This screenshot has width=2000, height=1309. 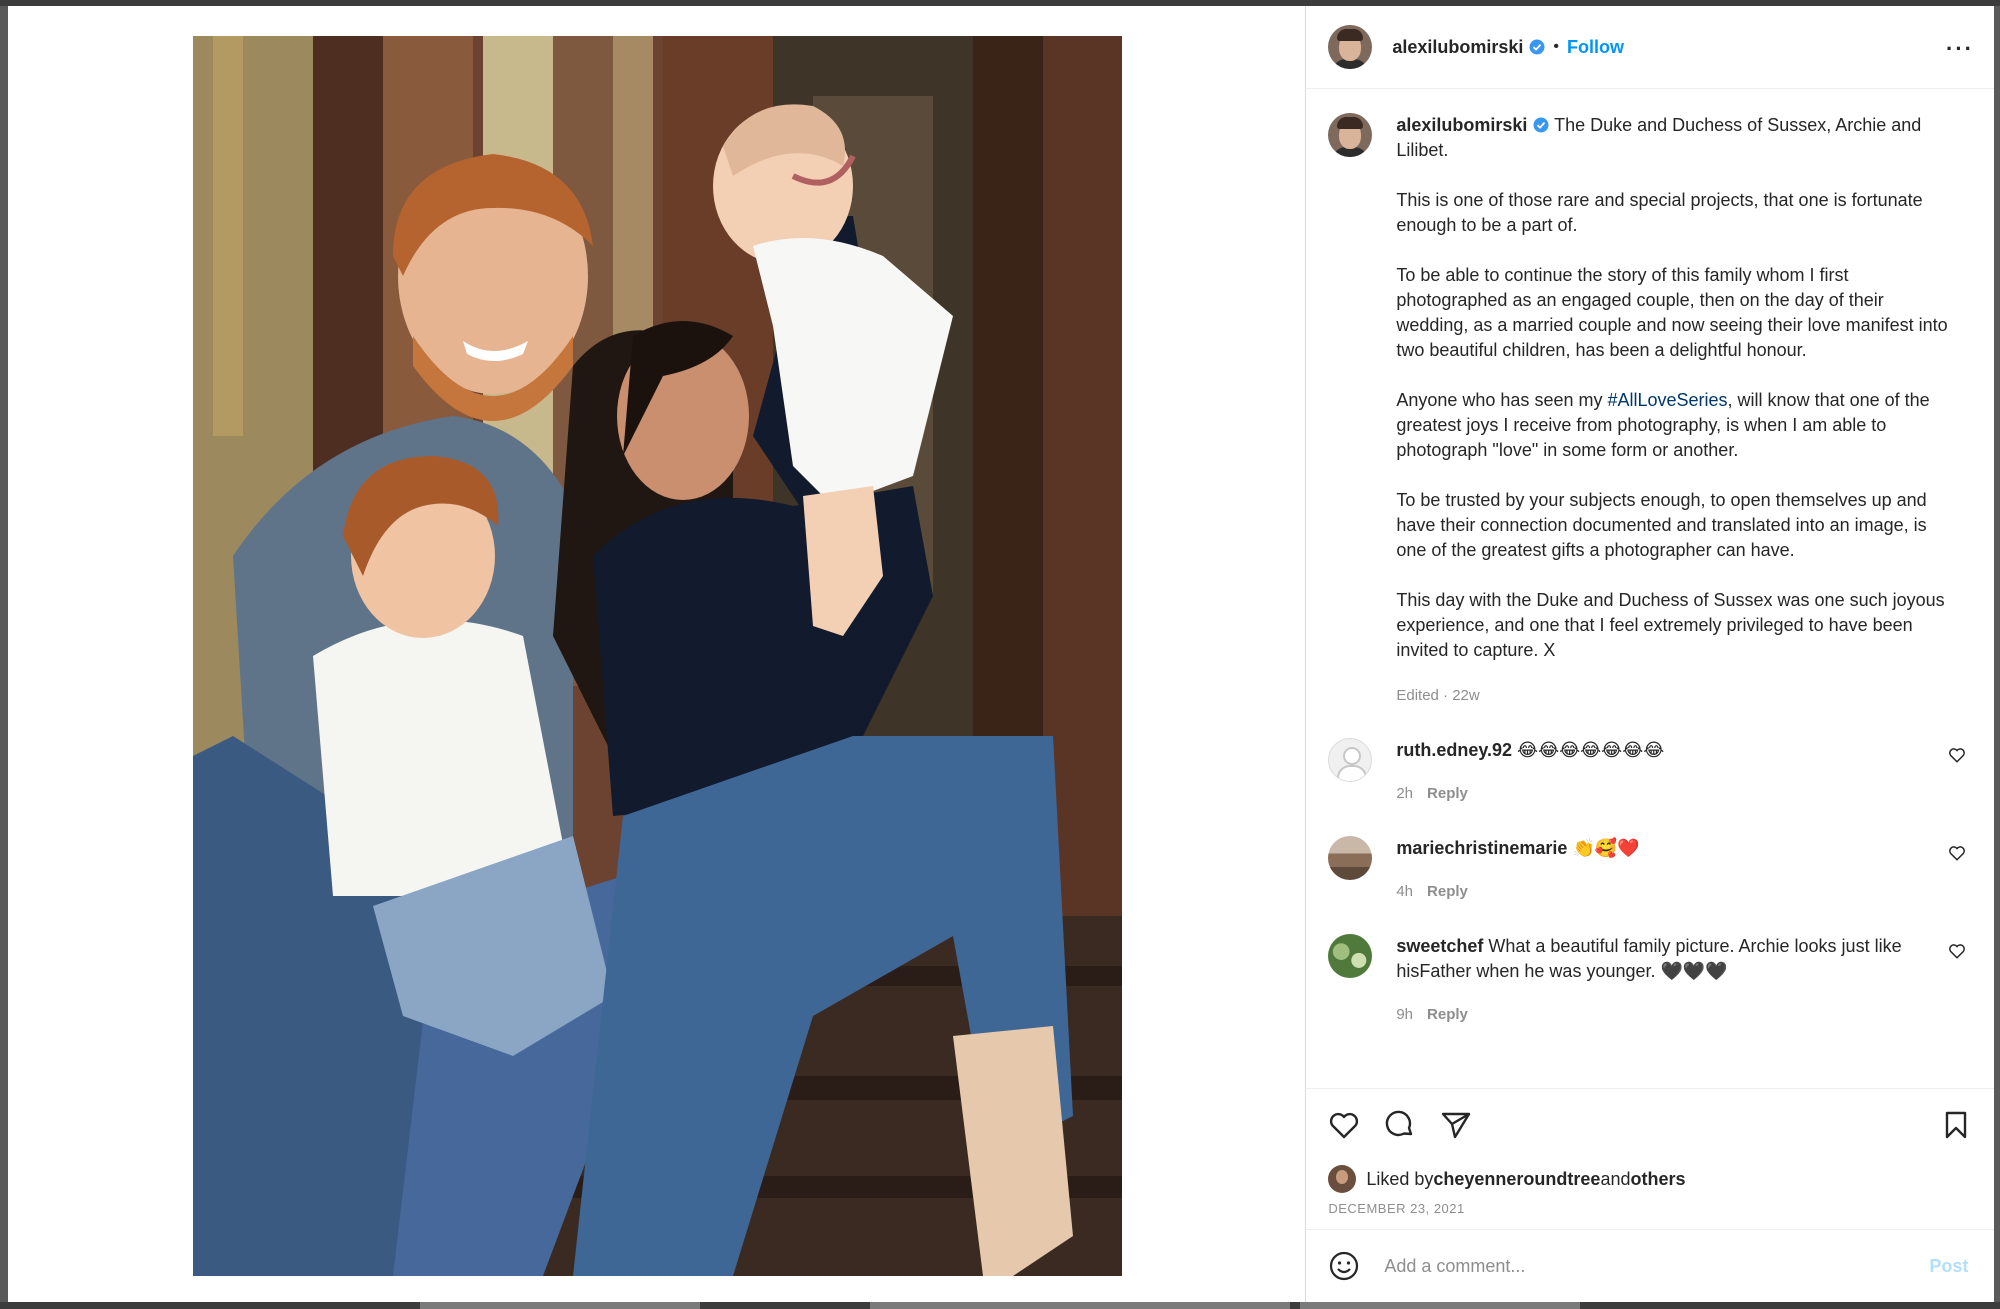 I want to click on author-avatar, so click(x=1350, y=47).